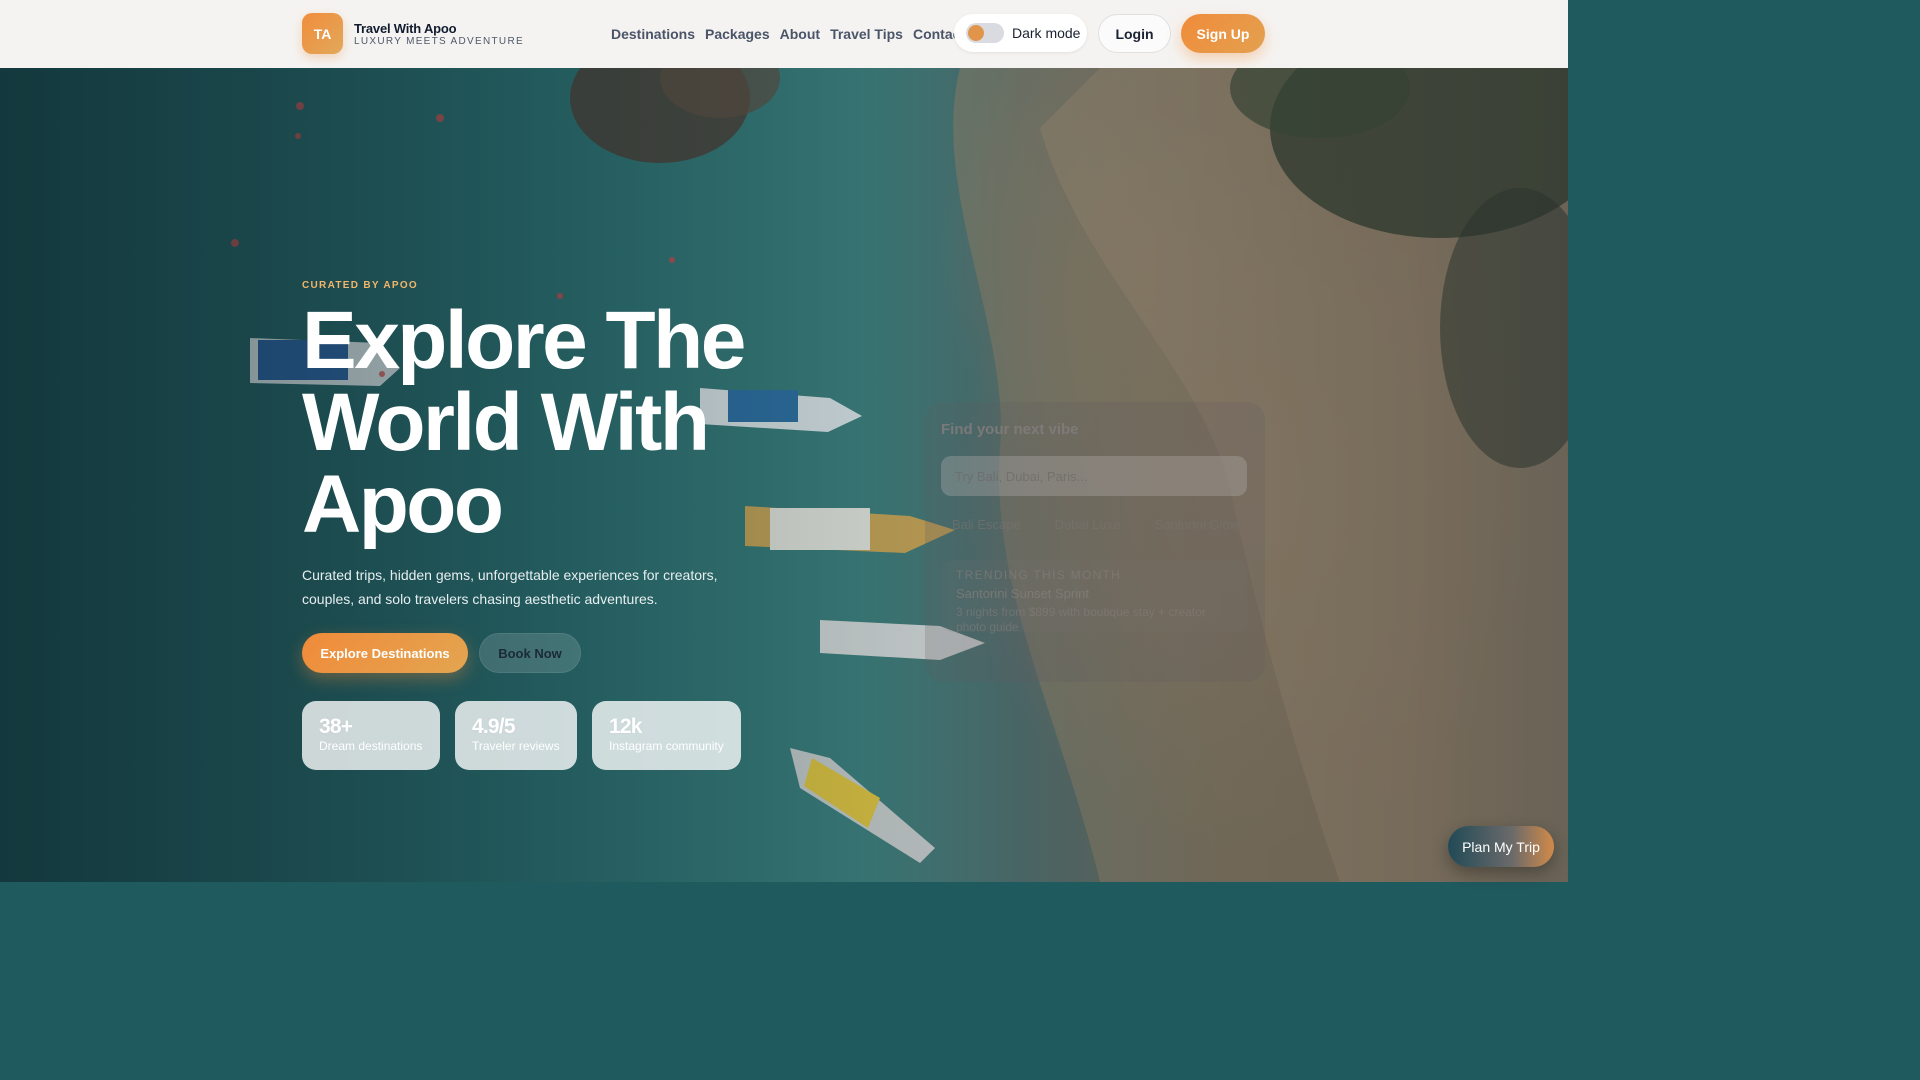 This screenshot has width=1920, height=1080. I want to click on stat-card: 12k Instagram community, so click(666, 735).